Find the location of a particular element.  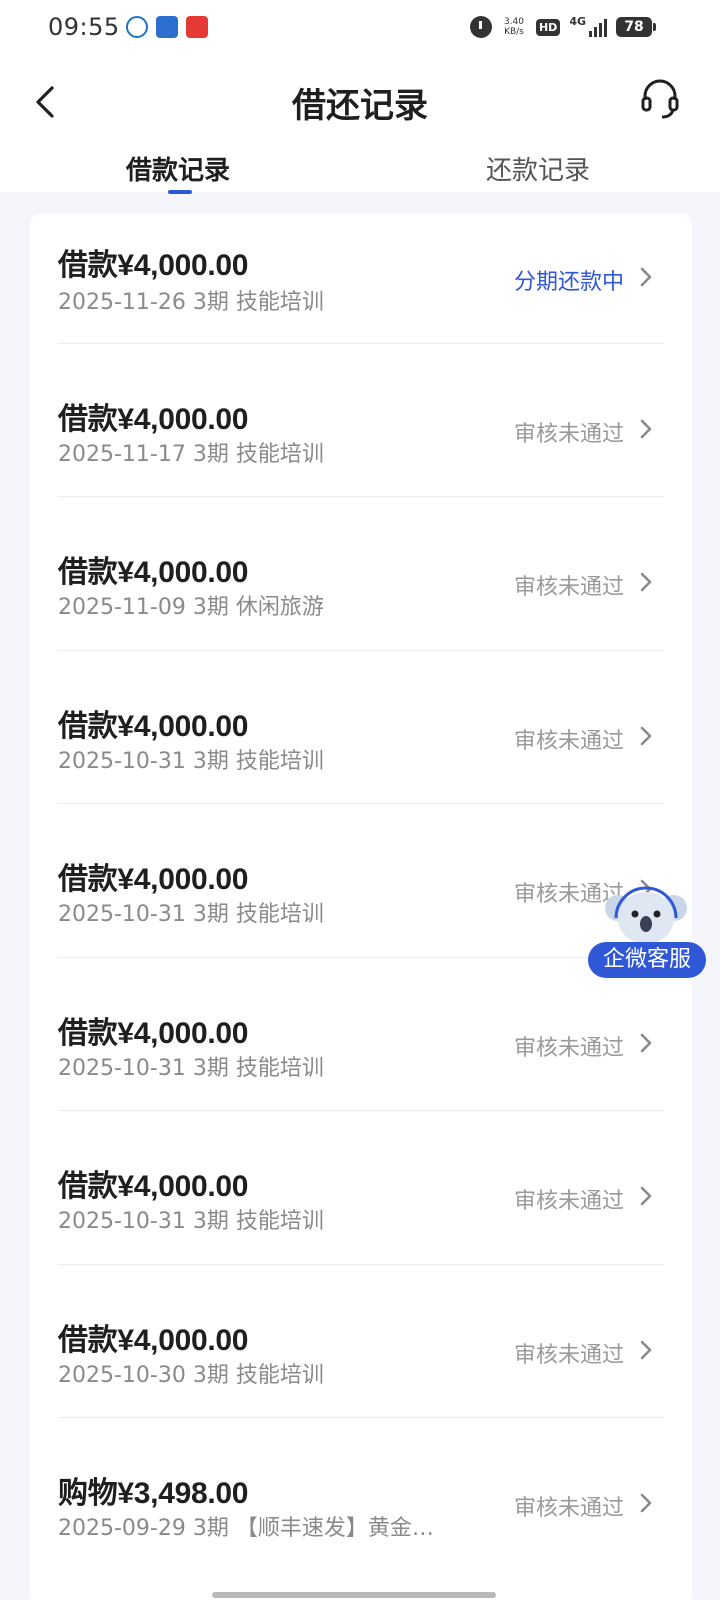

wecom-support-button: 企微客服 is located at coordinates (647, 942).